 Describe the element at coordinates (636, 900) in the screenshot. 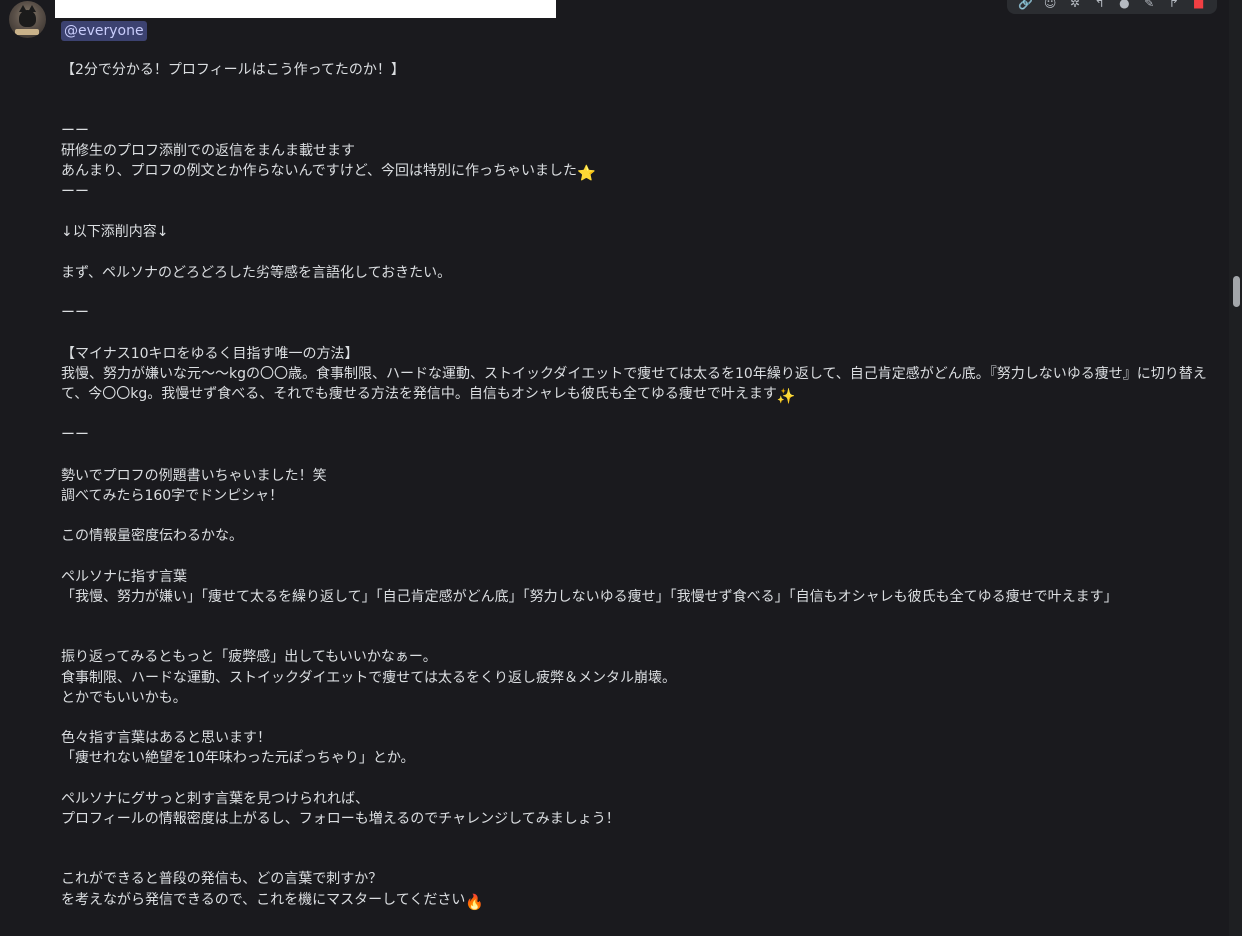

I see `message-line: を考えながら発信できるので、これを機にマスターしてください🔥` at that location.